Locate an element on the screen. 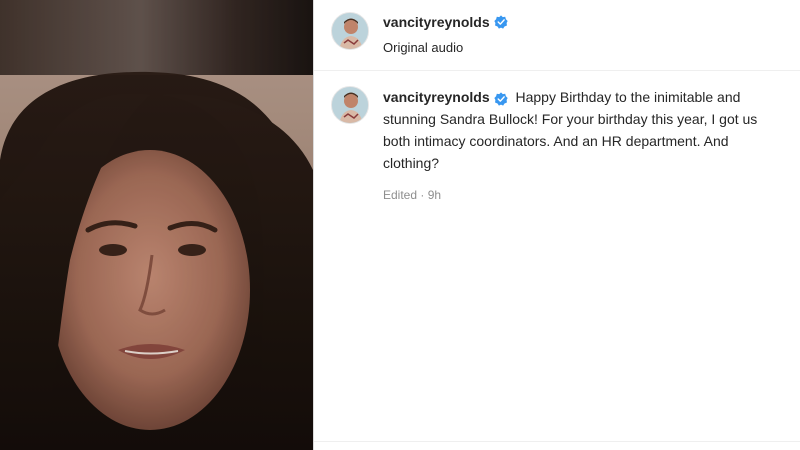  author-avatar is located at coordinates (350, 31).